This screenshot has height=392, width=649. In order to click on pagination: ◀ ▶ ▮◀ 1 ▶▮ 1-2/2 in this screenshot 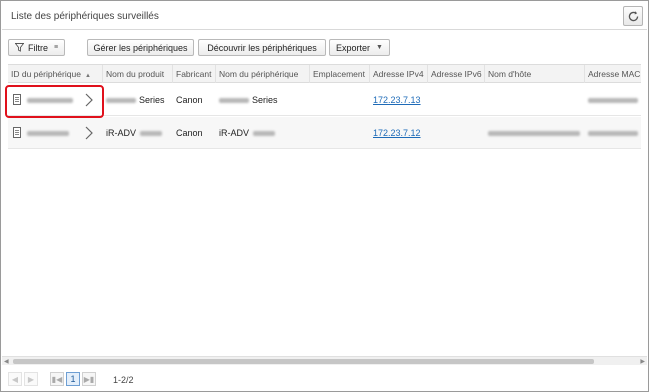, I will do `click(324, 379)`.